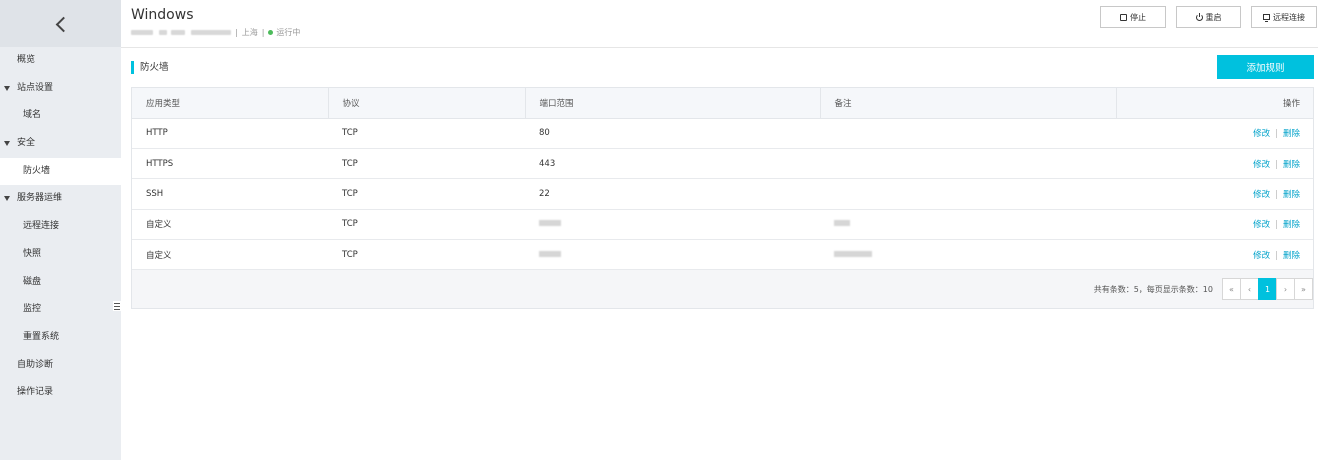 Image resolution: width=1318 pixels, height=460 pixels. Describe the element at coordinates (230, 133) in the screenshot. I see `cell-app-type: HTTP` at that location.